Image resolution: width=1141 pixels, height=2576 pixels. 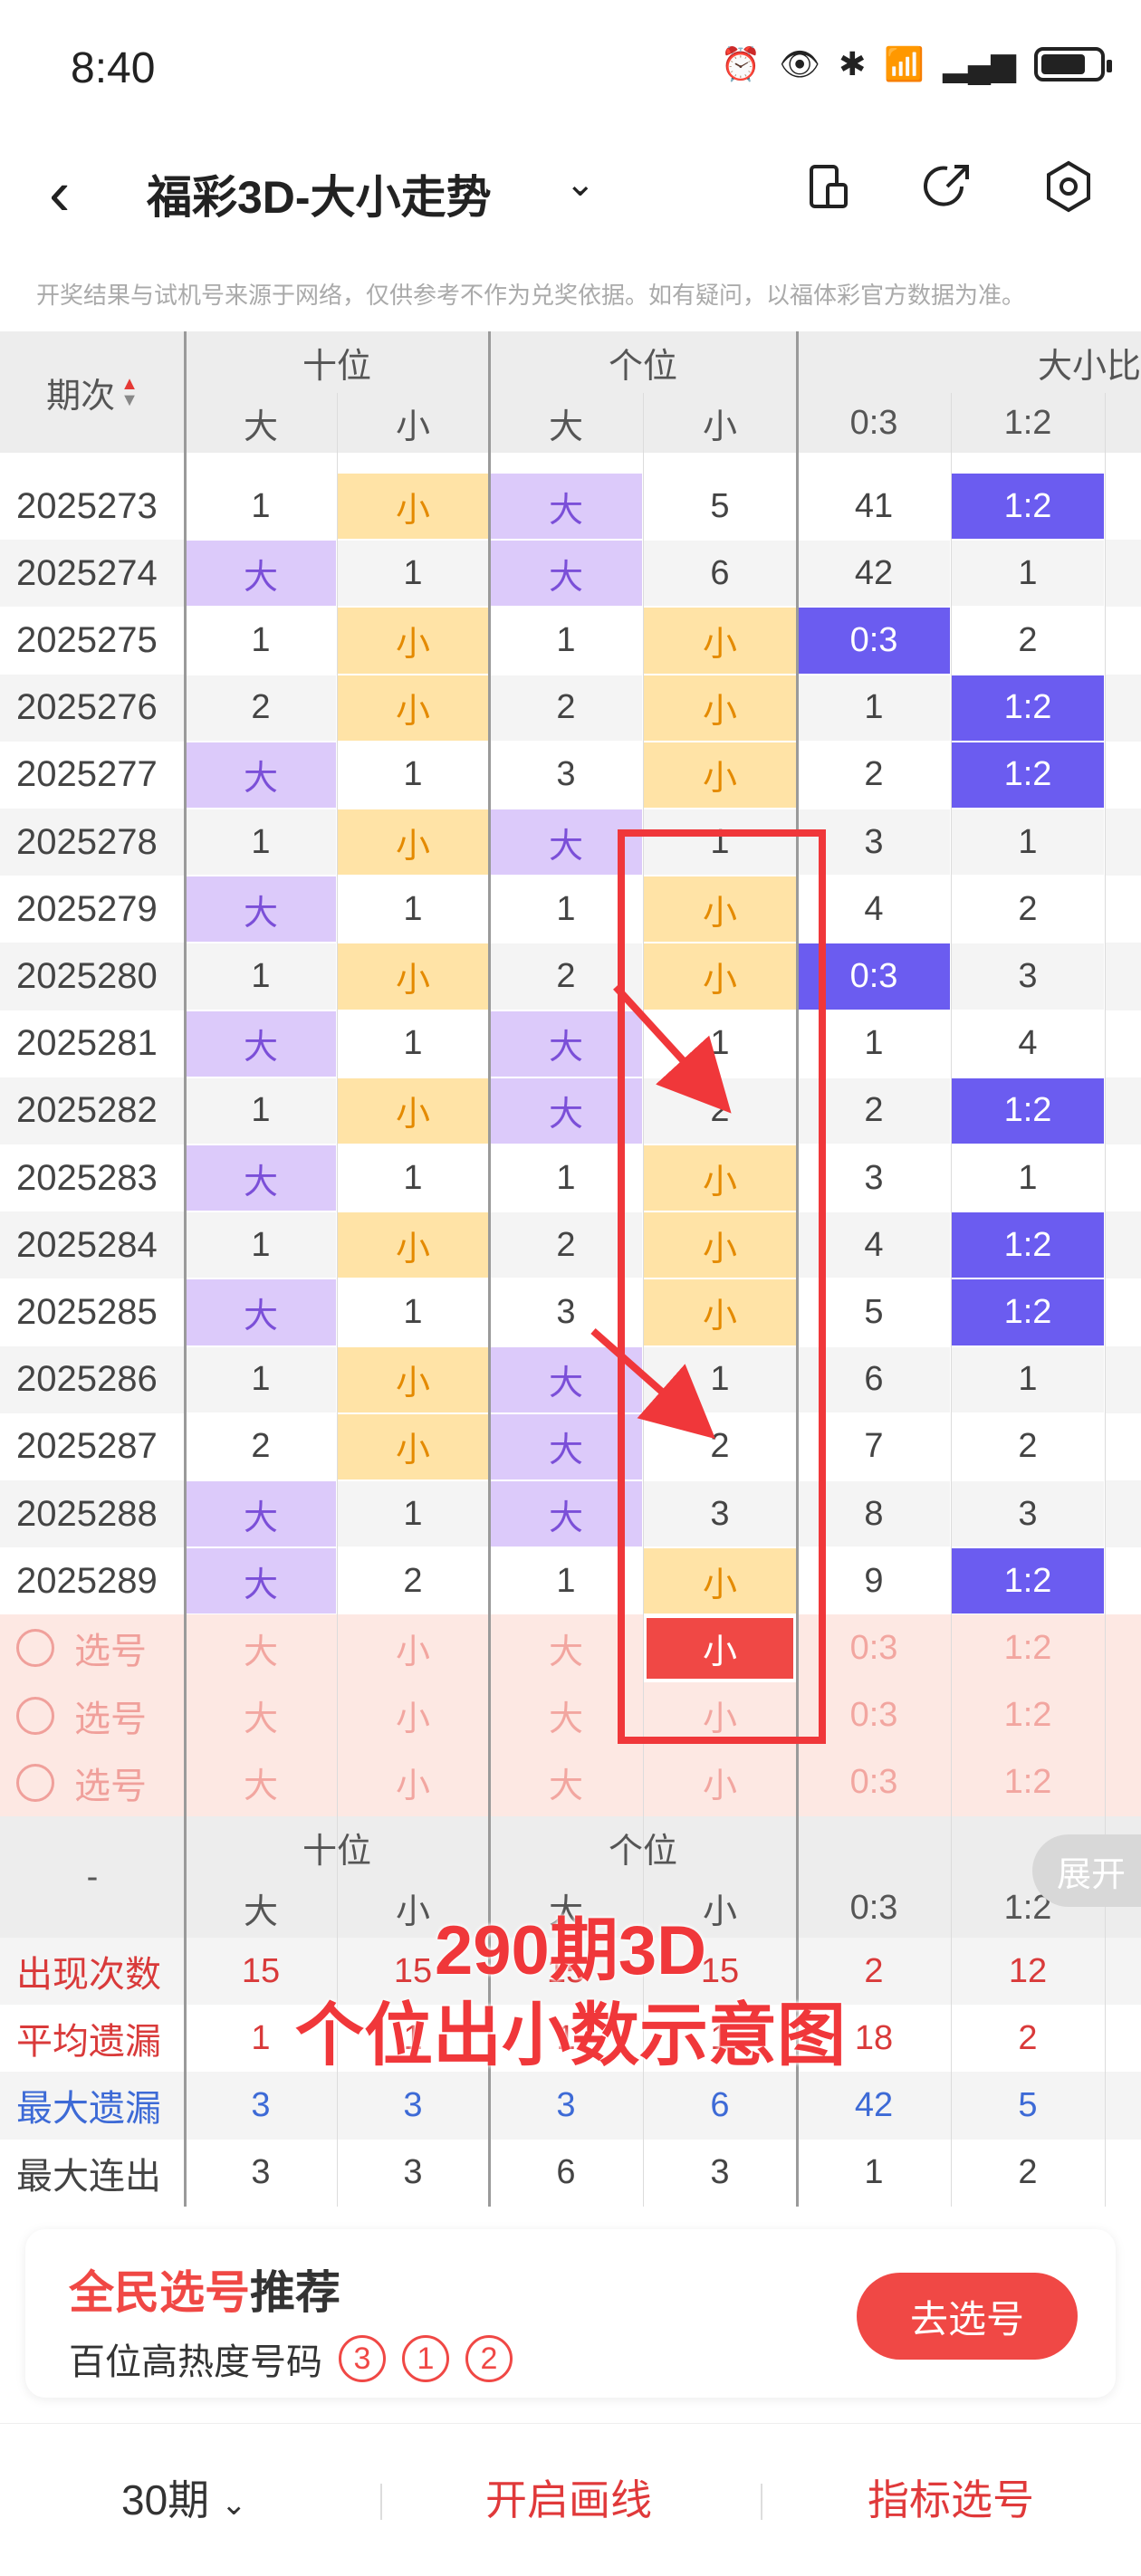 I want to click on period-cell: 2025279, so click(x=92, y=909).